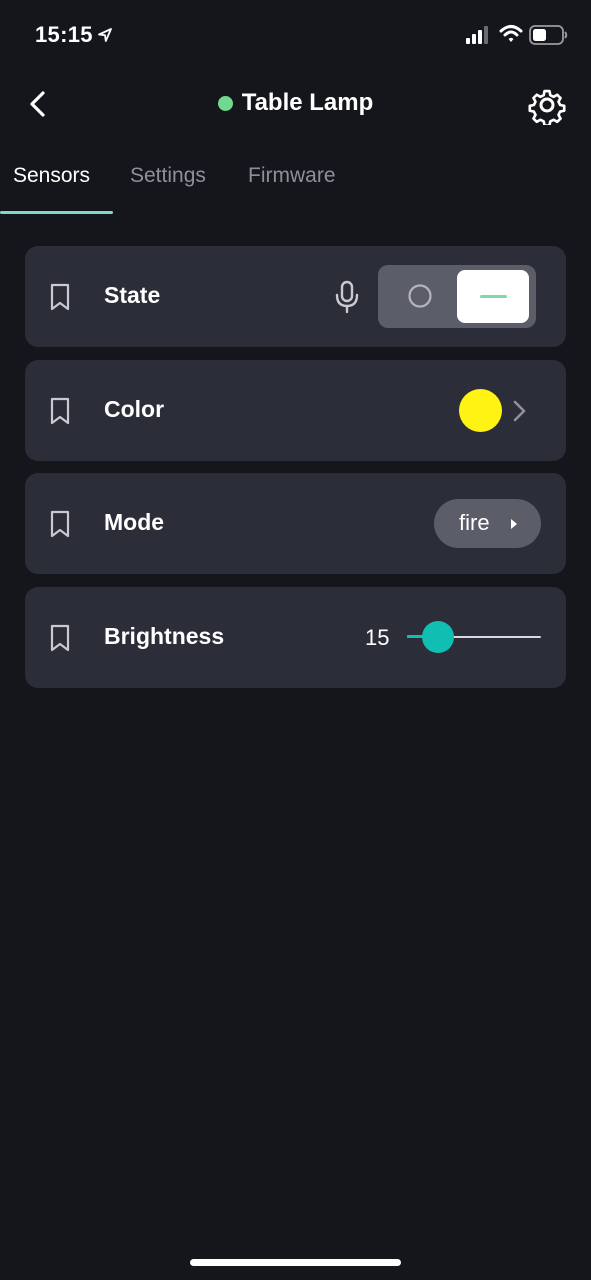 Image resolution: width=591 pixels, height=1280 pixels. Describe the element at coordinates (474, 522) in the screenshot. I see `mode-value: fire` at that location.